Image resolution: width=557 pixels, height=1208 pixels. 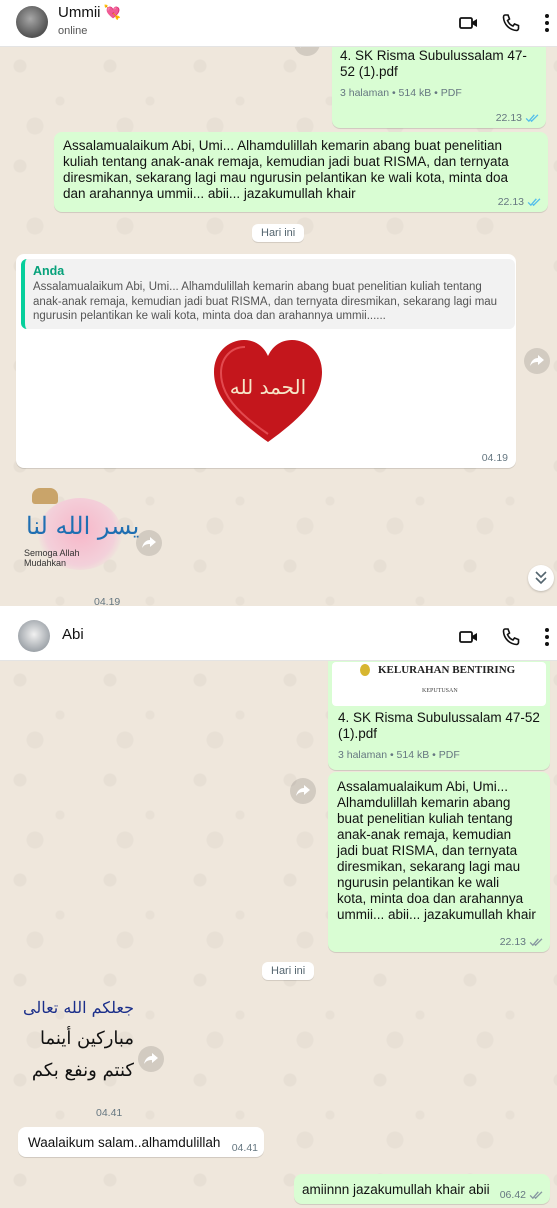 I want to click on alhamdulillah-heart-image: الحمد لله, so click(x=268, y=392).